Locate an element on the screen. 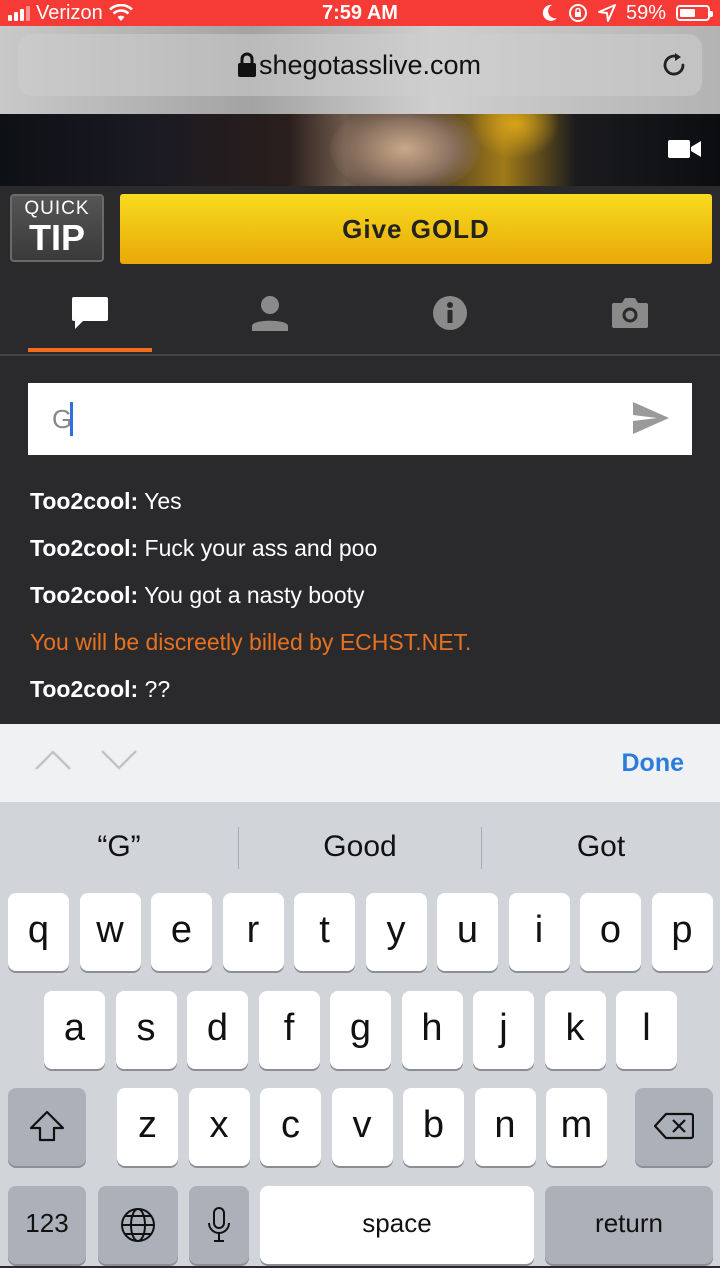  active-tab-indicator is located at coordinates (90, 350).